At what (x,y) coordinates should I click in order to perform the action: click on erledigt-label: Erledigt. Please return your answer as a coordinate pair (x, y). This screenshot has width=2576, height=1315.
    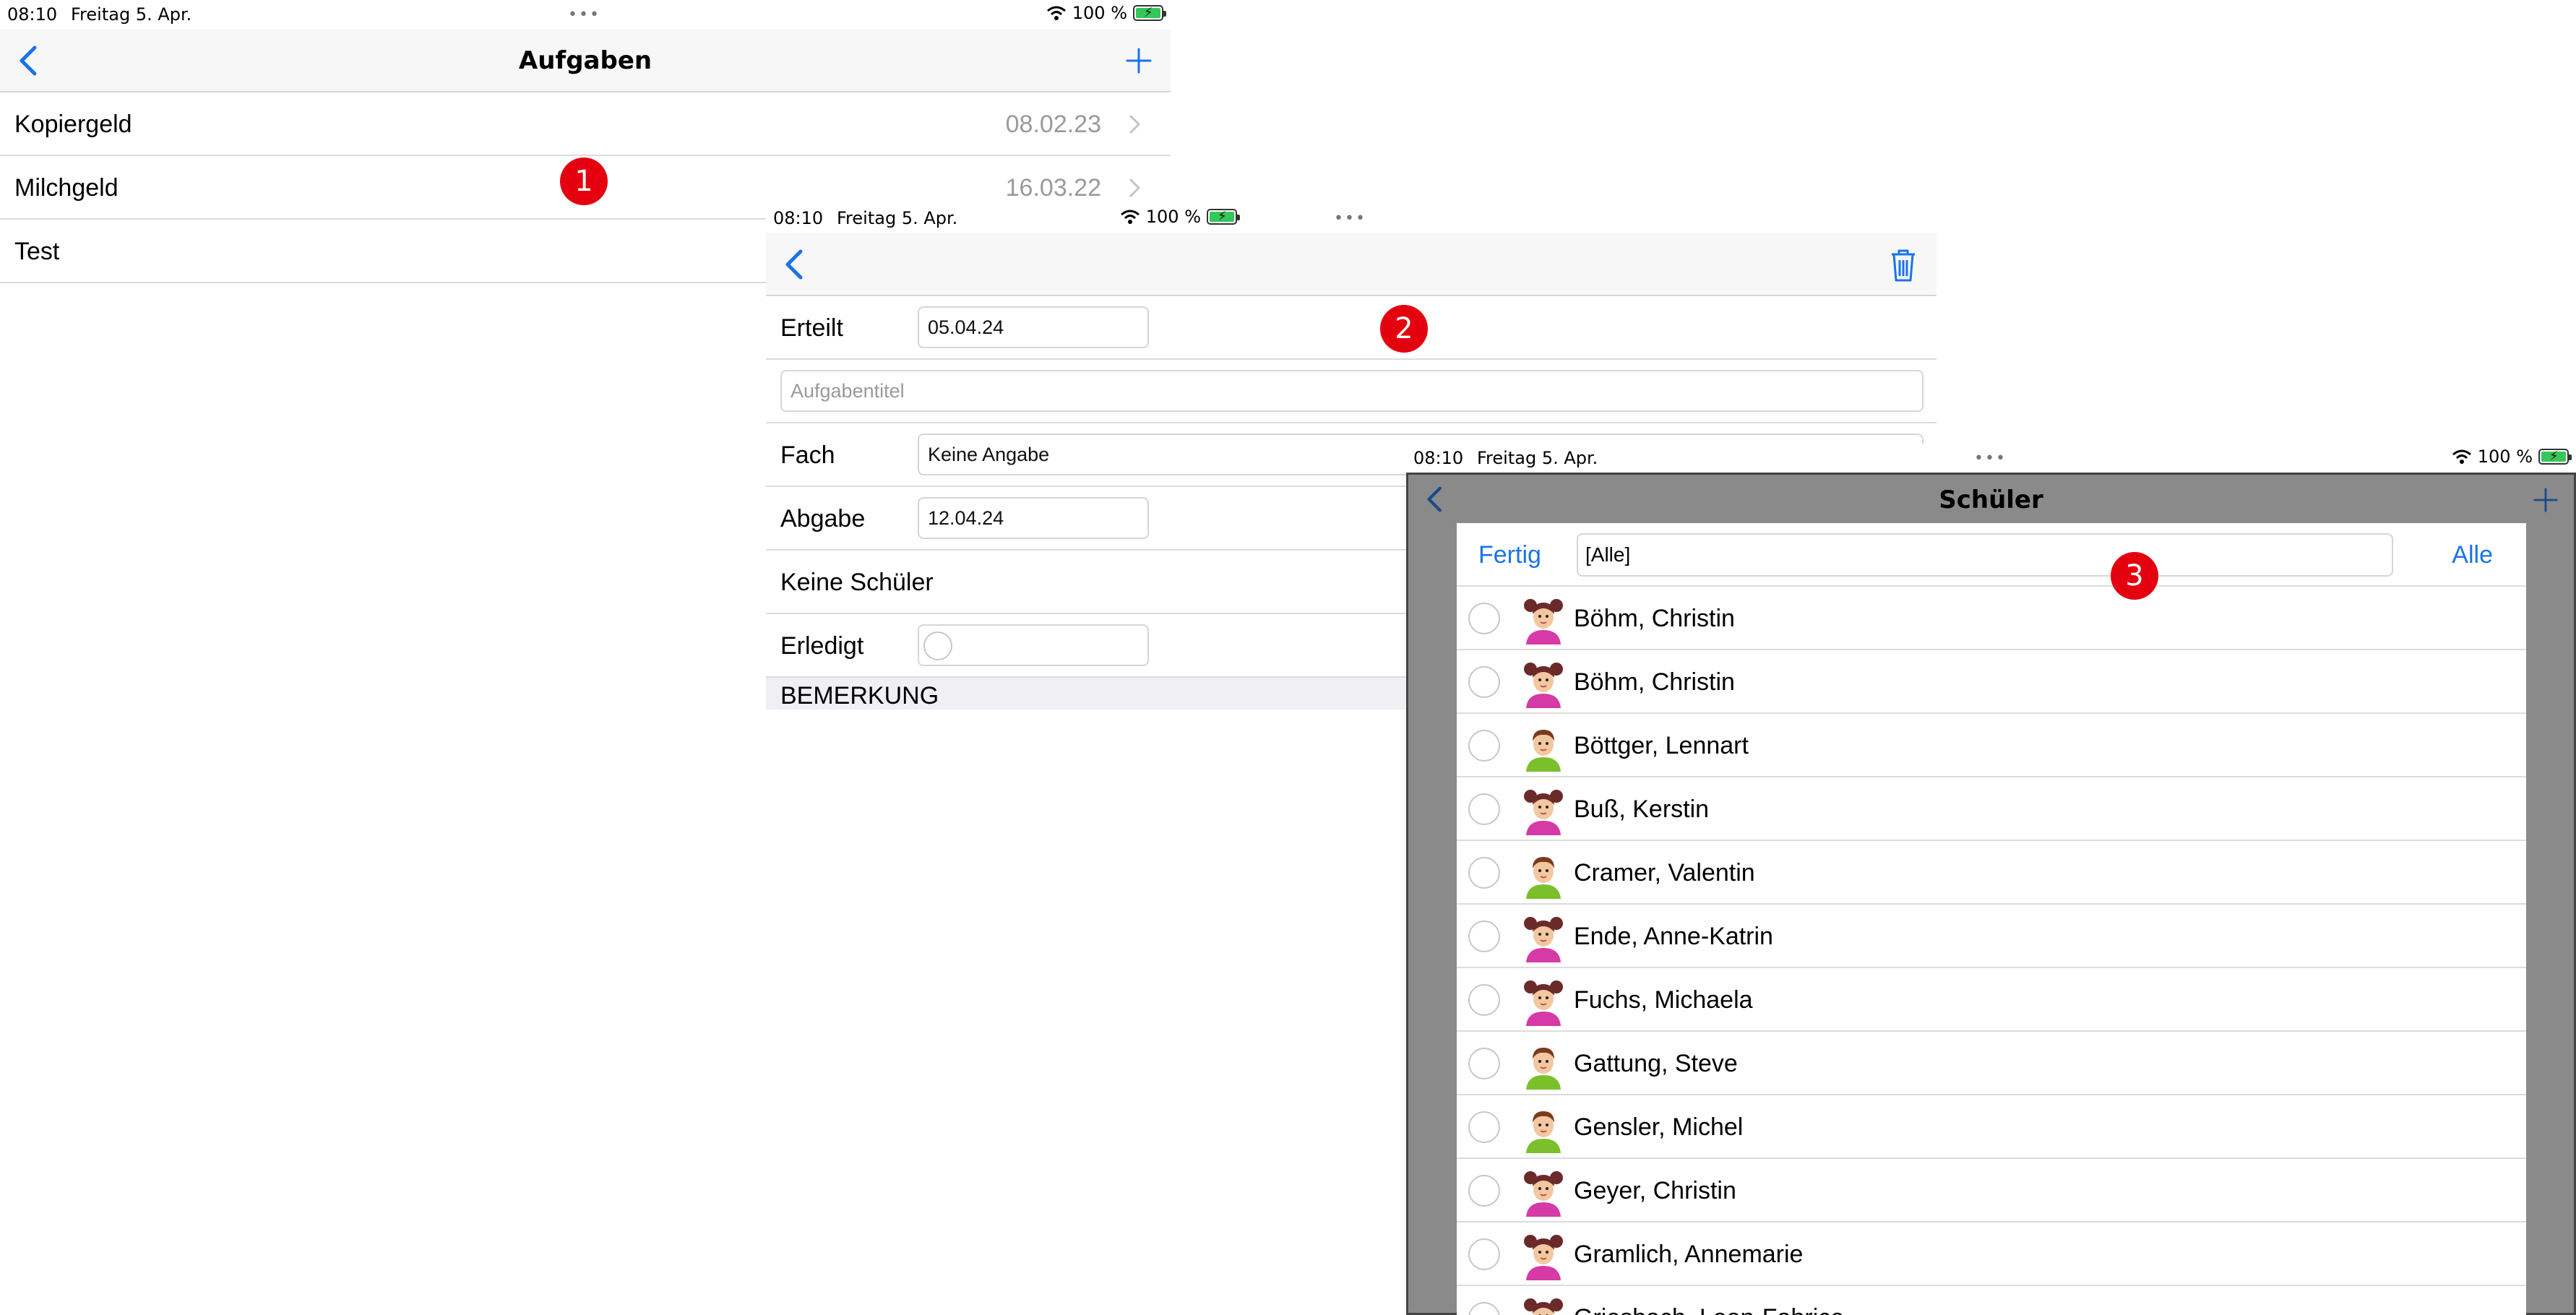
    Looking at the image, I should click on (822, 646).